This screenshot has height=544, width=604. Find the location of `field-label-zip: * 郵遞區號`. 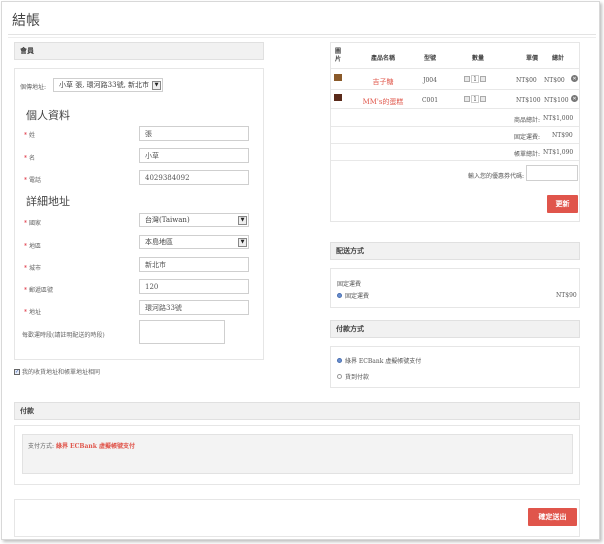

field-label-zip: * 郵遞區號 is located at coordinates (39, 290).